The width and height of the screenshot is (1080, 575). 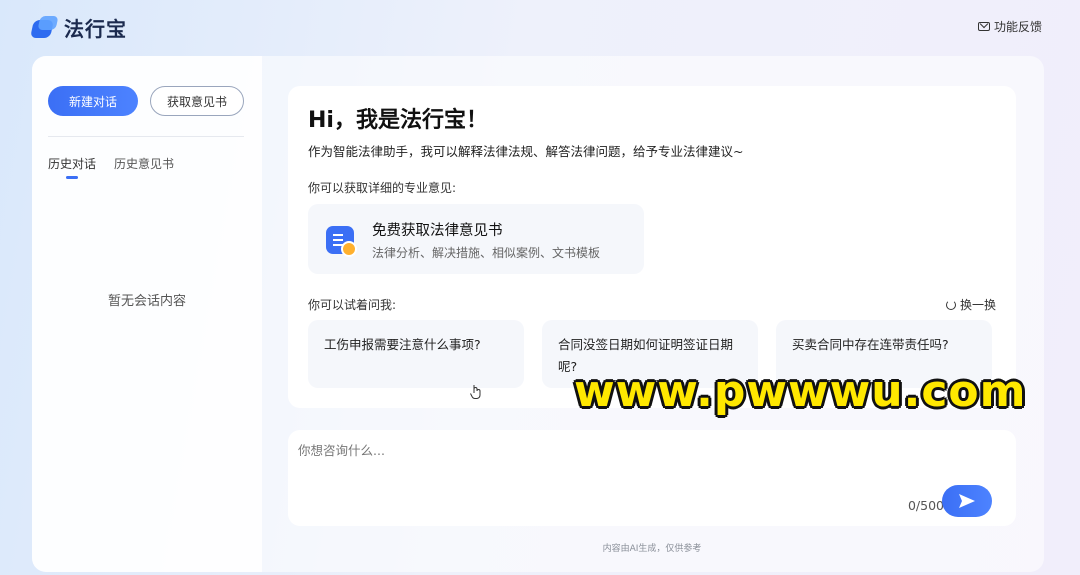 What do you see at coordinates (72, 177) in the screenshot?
I see `active-tab-indicator` at bounding box center [72, 177].